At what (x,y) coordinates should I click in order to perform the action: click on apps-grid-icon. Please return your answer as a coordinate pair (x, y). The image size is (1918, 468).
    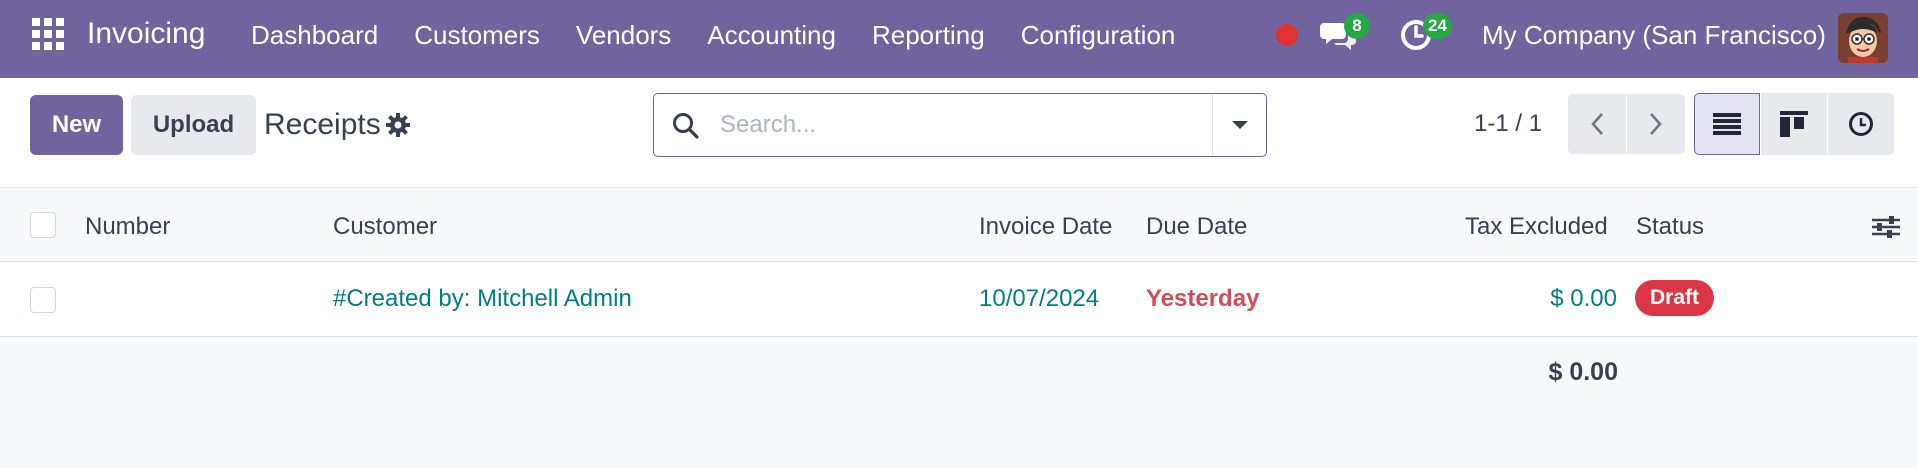
    Looking at the image, I should click on (48, 34).